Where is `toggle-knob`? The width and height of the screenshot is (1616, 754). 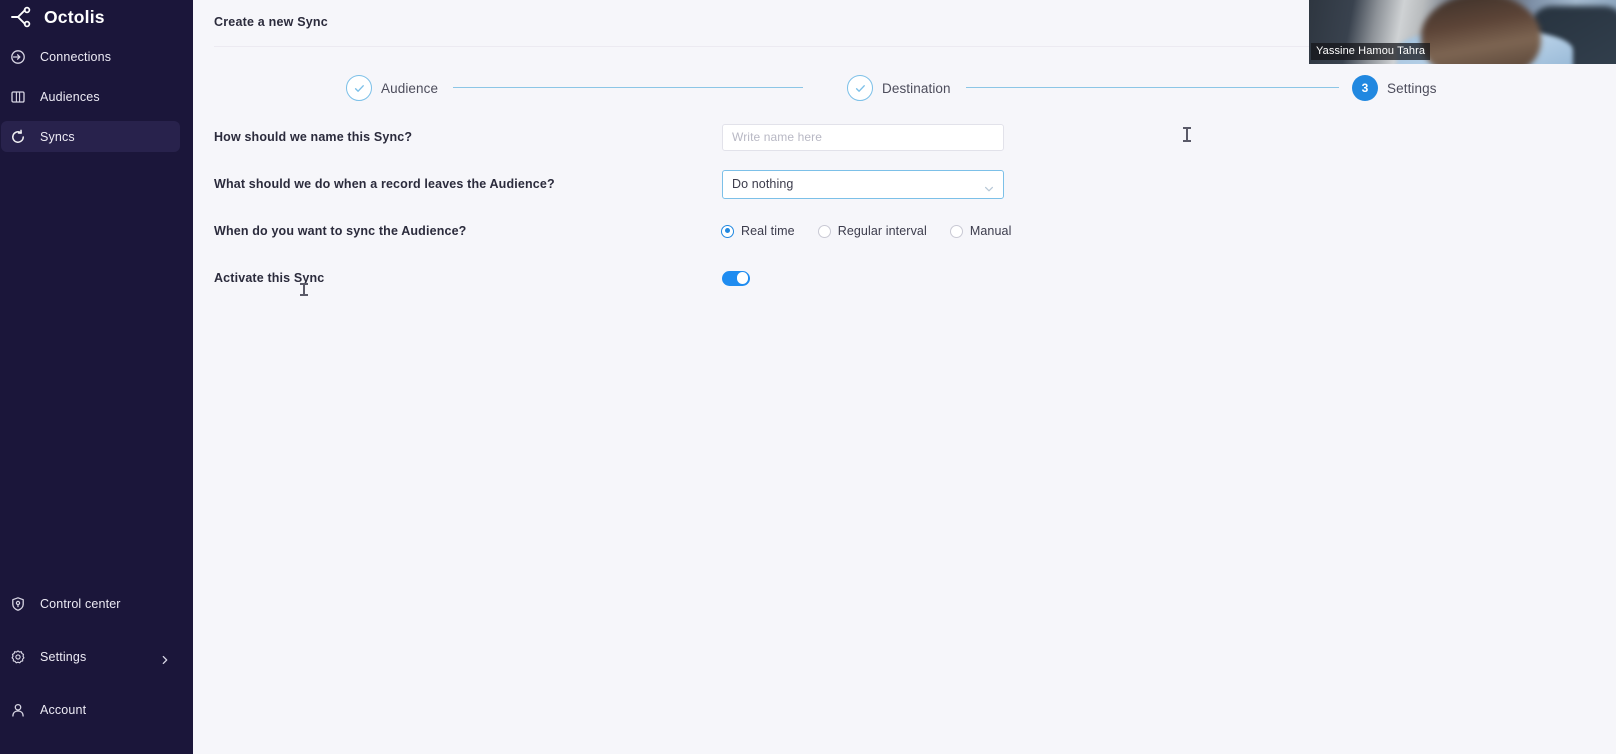 toggle-knob is located at coordinates (742, 278).